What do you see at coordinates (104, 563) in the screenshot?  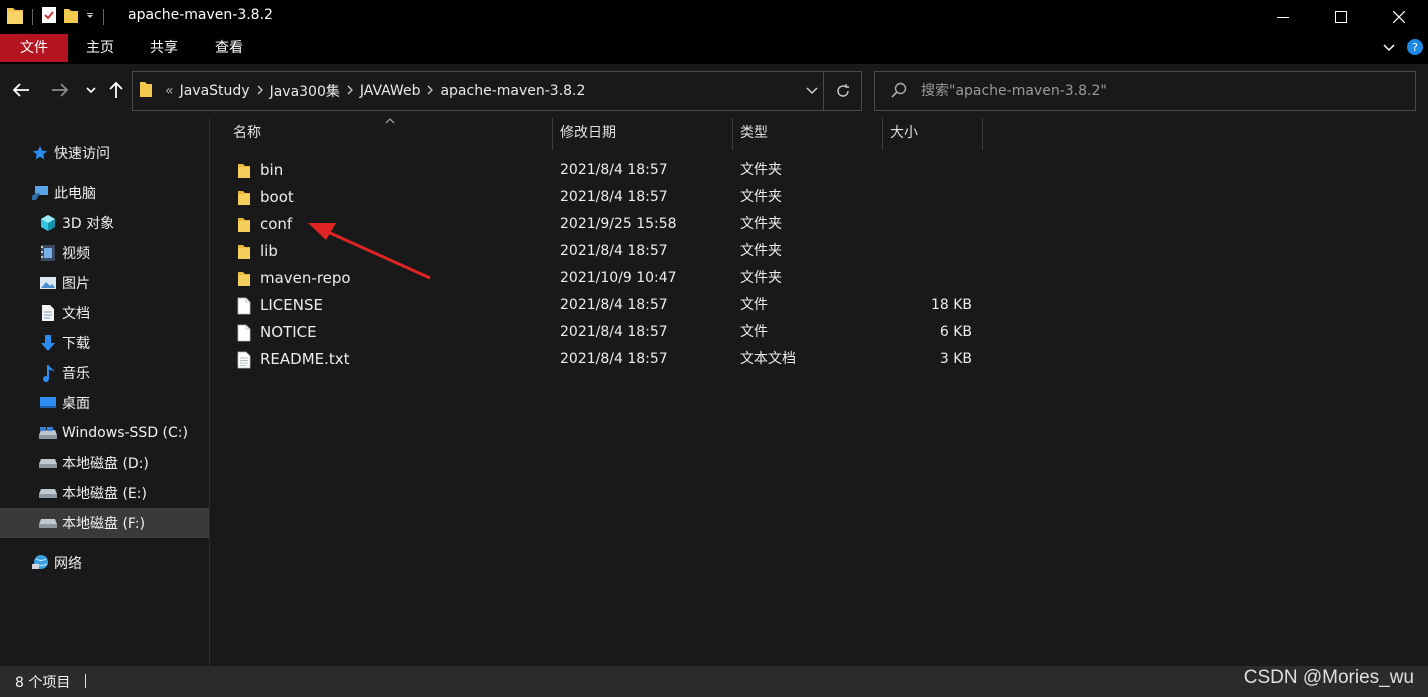 I see `sidebar-item-network: 网络` at bounding box center [104, 563].